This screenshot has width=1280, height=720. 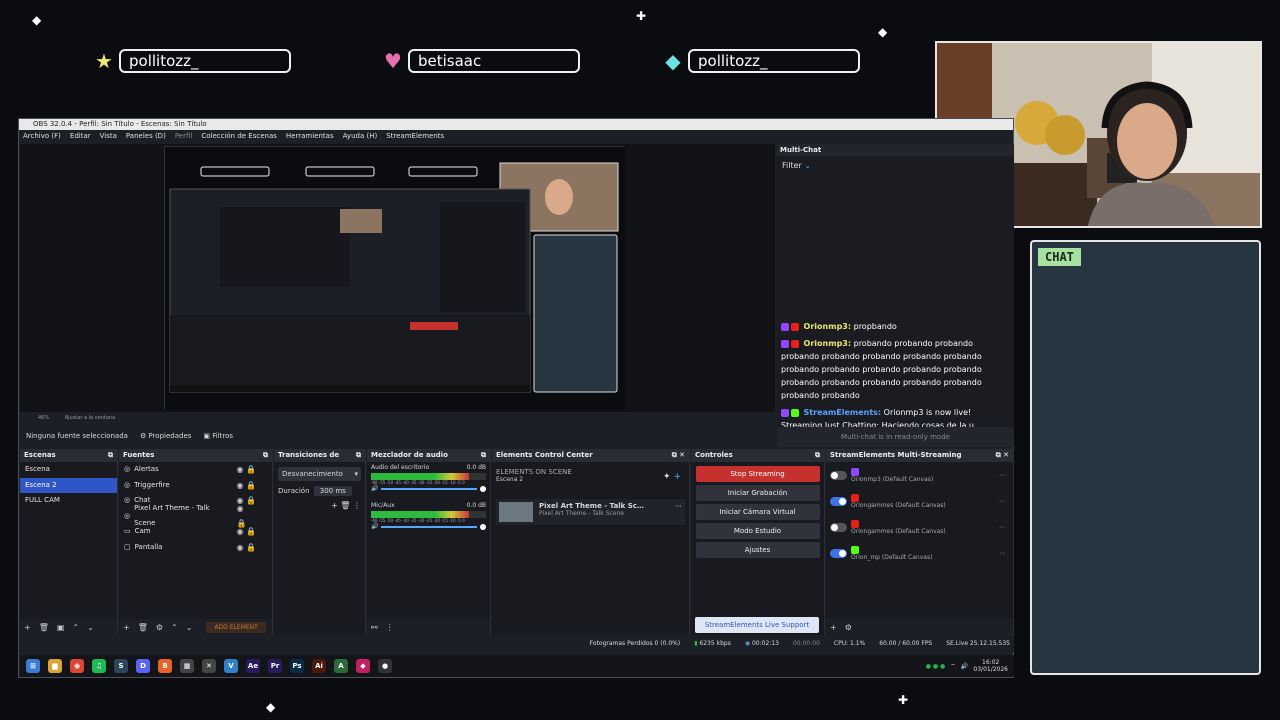 I want to click on menu-edit: Editar, so click(x=80, y=136).